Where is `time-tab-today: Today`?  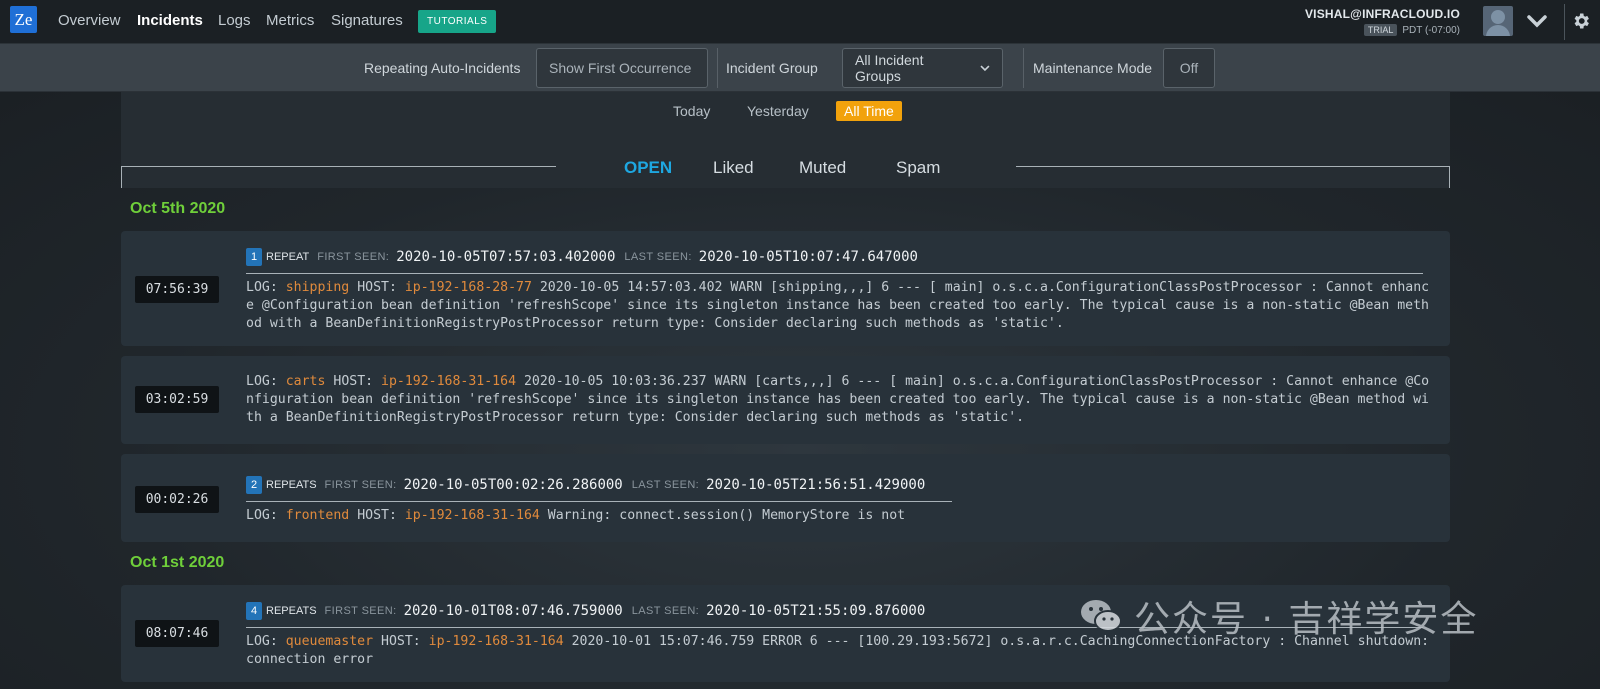
time-tab-today: Today is located at coordinates (691, 111).